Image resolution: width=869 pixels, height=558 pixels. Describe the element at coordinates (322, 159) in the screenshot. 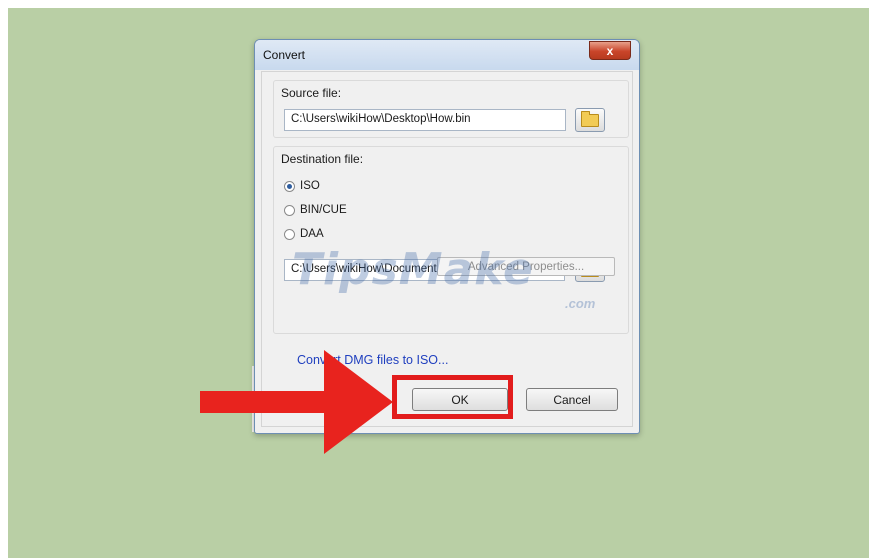

I see `destination-label: Destination file:` at that location.